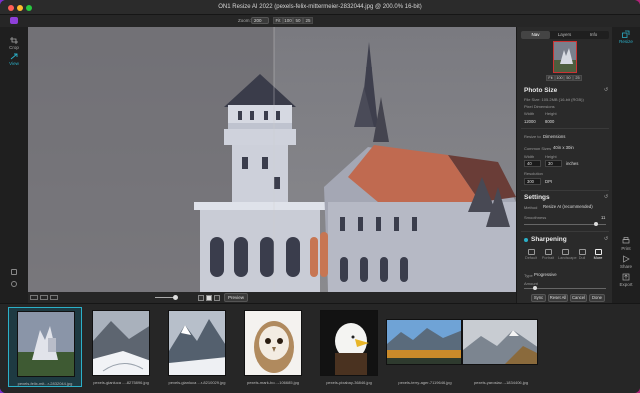 Image resolution: width=640 pixels, height=393 pixels. I want to click on split-view-icon, so click(44, 297).